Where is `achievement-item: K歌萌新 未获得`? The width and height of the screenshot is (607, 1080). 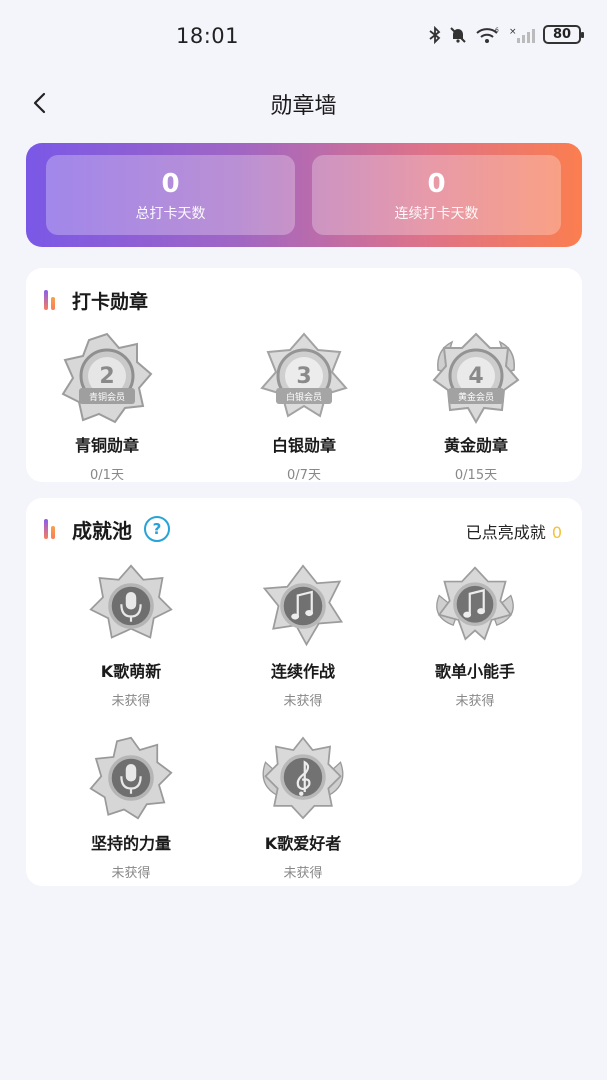 achievement-item: K歌萌新 未获得 is located at coordinates (131, 636).